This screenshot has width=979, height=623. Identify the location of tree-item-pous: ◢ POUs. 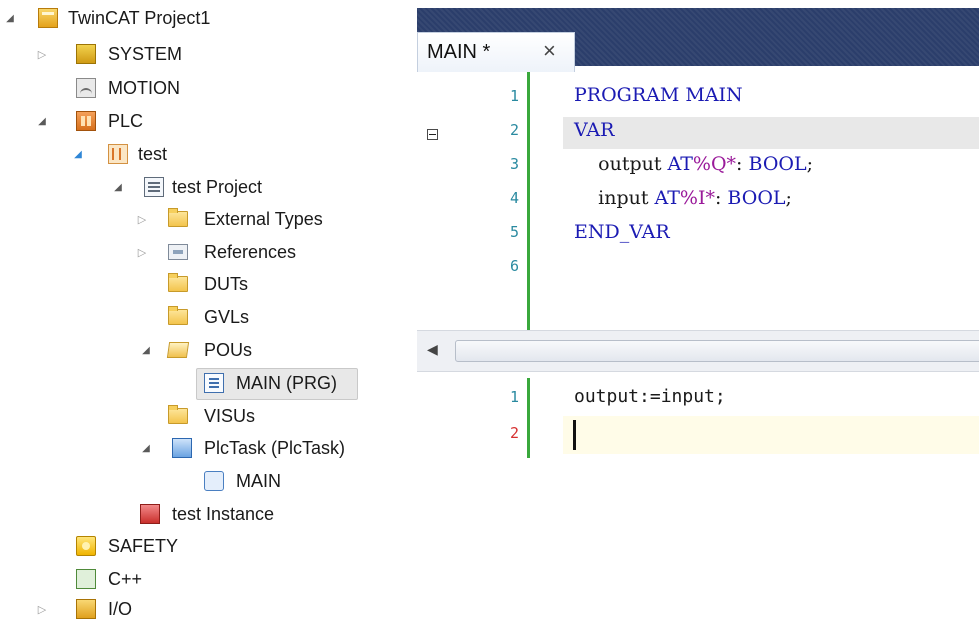
(200, 350).